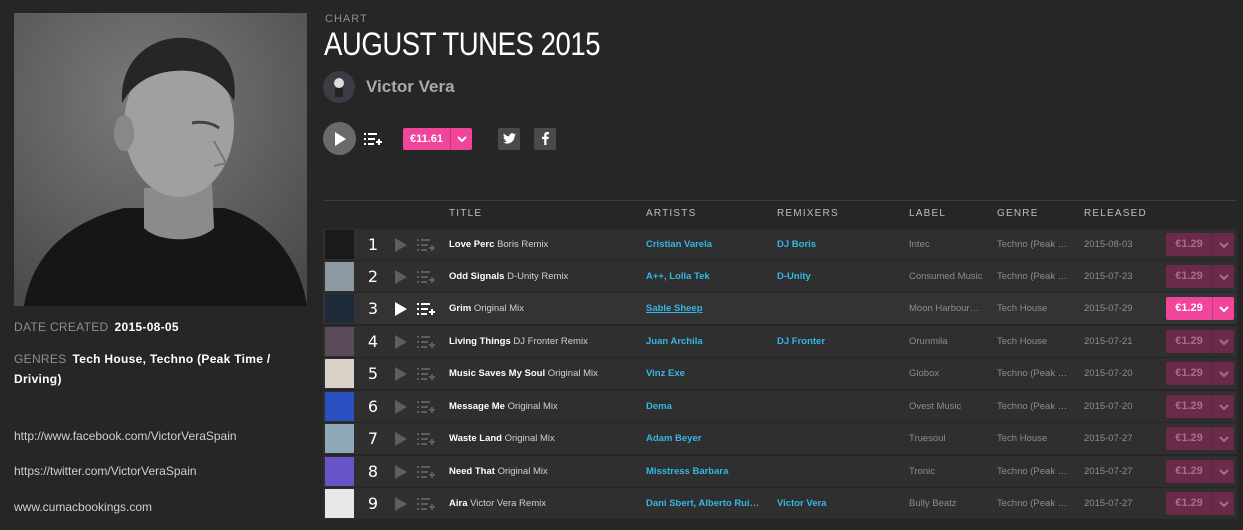  What do you see at coordinates (544, 276) in the screenshot?
I see `track-title: Odd Signals D-Unity Remix` at bounding box center [544, 276].